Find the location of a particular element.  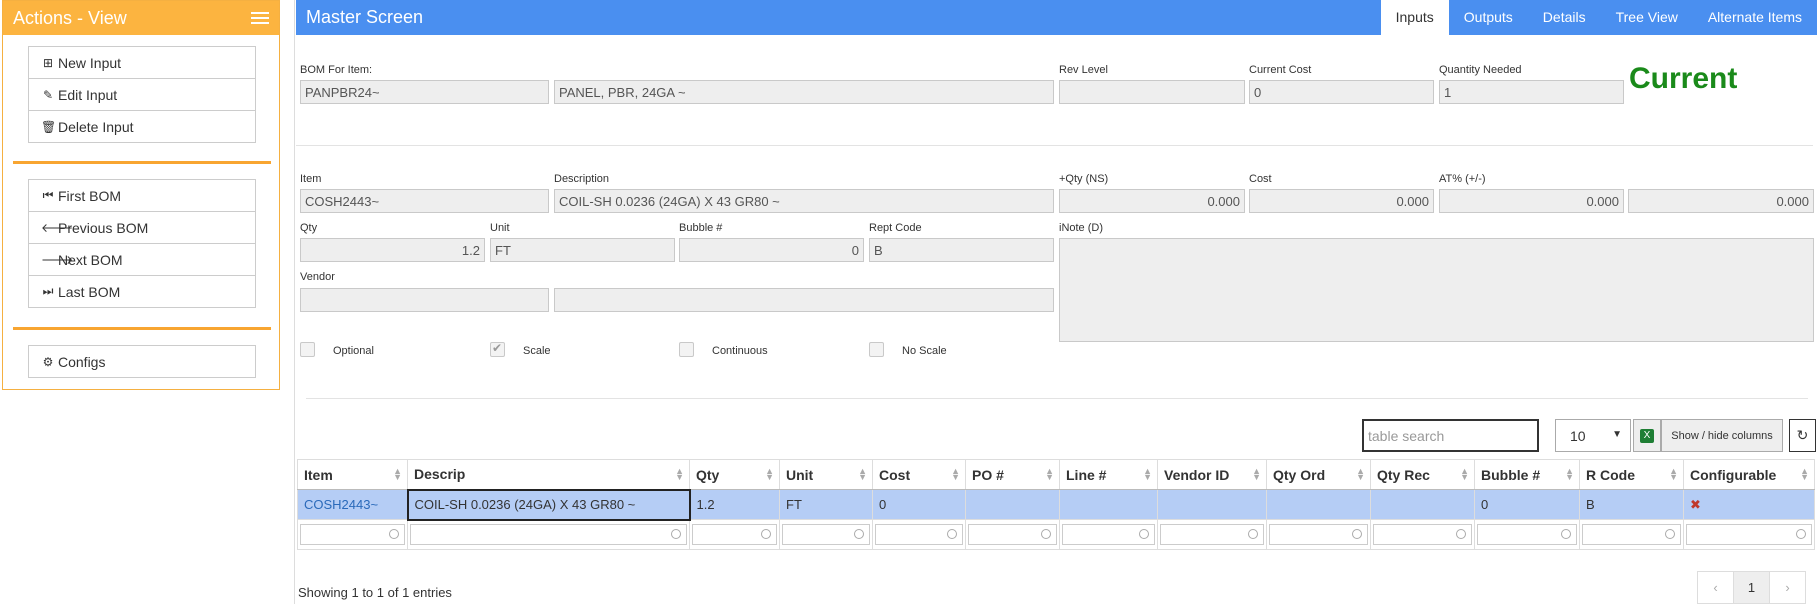

previous-page-button: ‹ is located at coordinates (1715, 587).